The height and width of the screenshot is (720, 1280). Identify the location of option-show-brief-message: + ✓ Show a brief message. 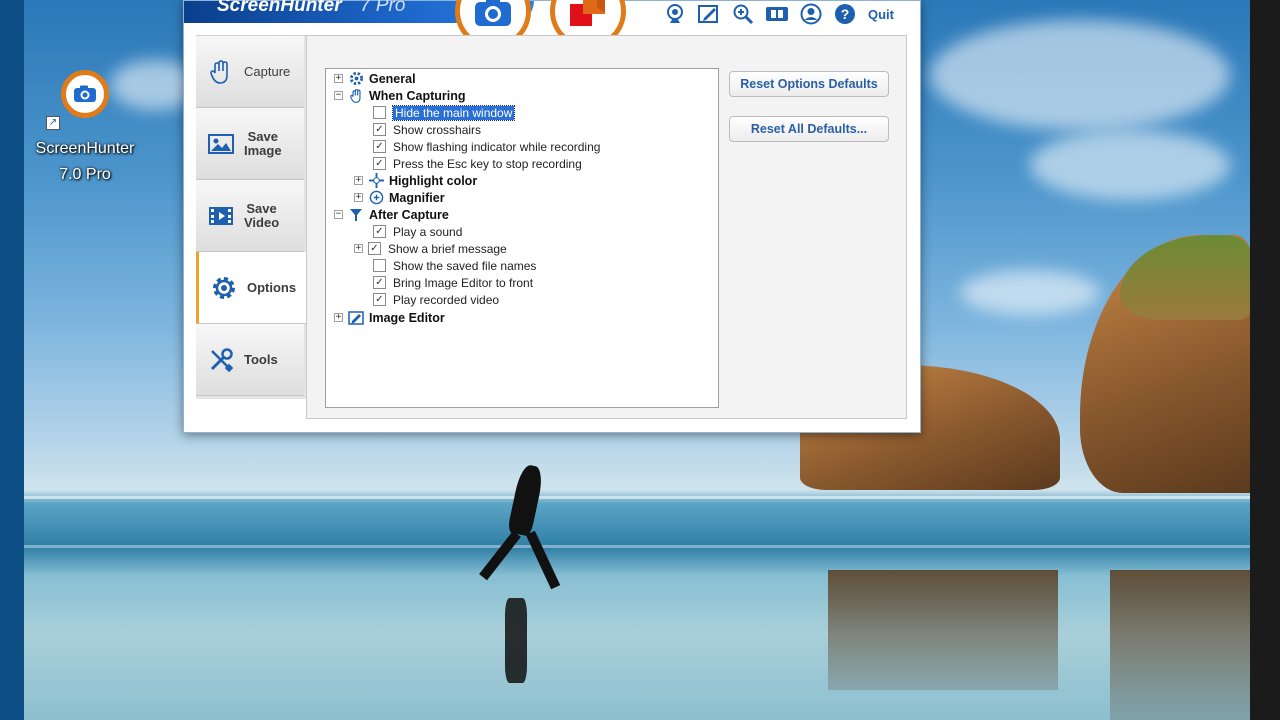
(430, 248).